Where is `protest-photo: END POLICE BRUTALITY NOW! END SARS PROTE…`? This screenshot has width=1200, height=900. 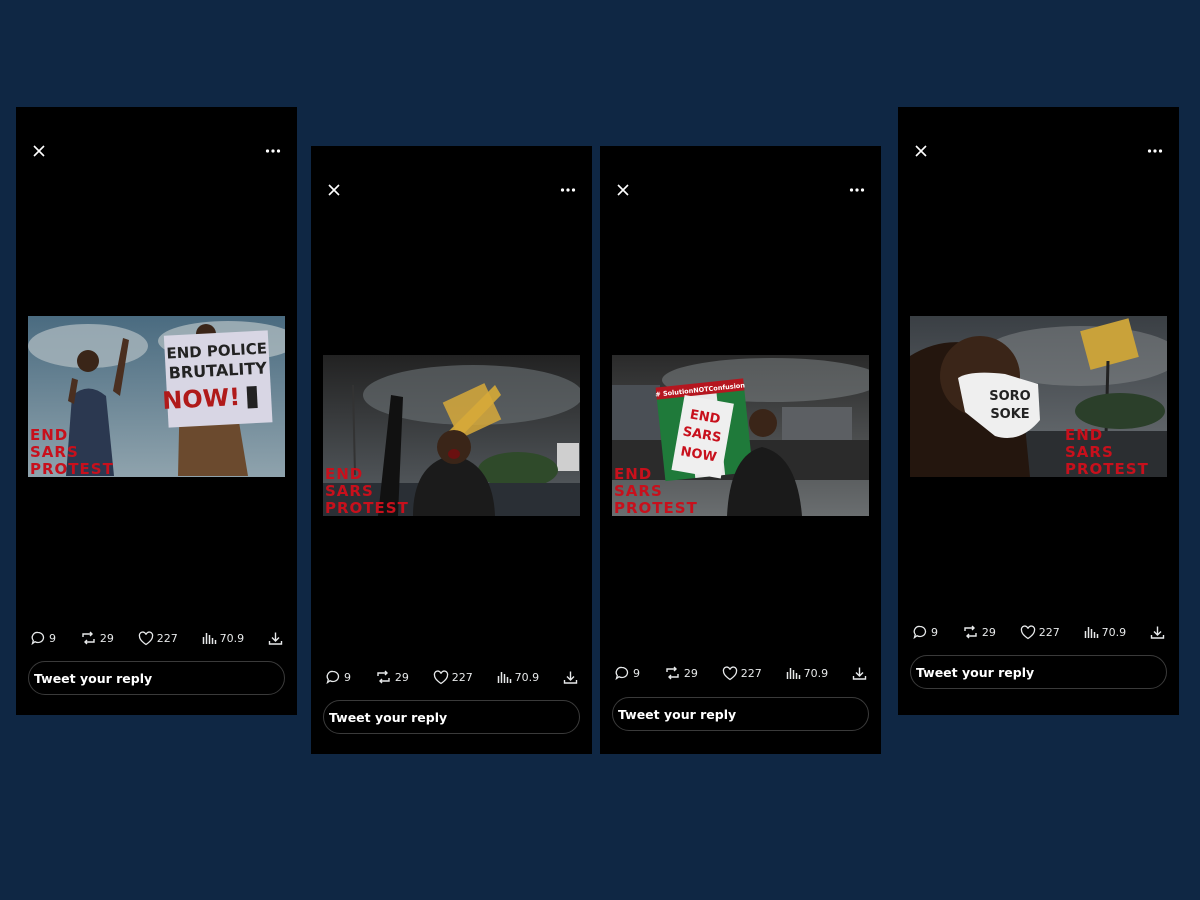
protest-photo: END POLICE BRUTALITY NOW! END SARS PROTE… is located at coordinates (156, 396).